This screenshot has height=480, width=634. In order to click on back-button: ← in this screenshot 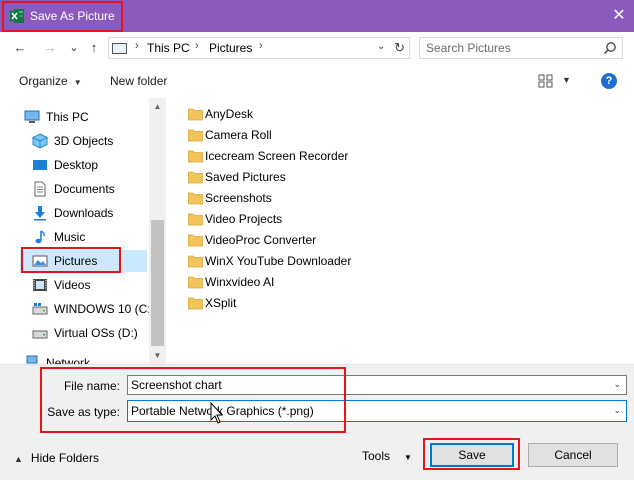, I will do `click(20, 48)`.